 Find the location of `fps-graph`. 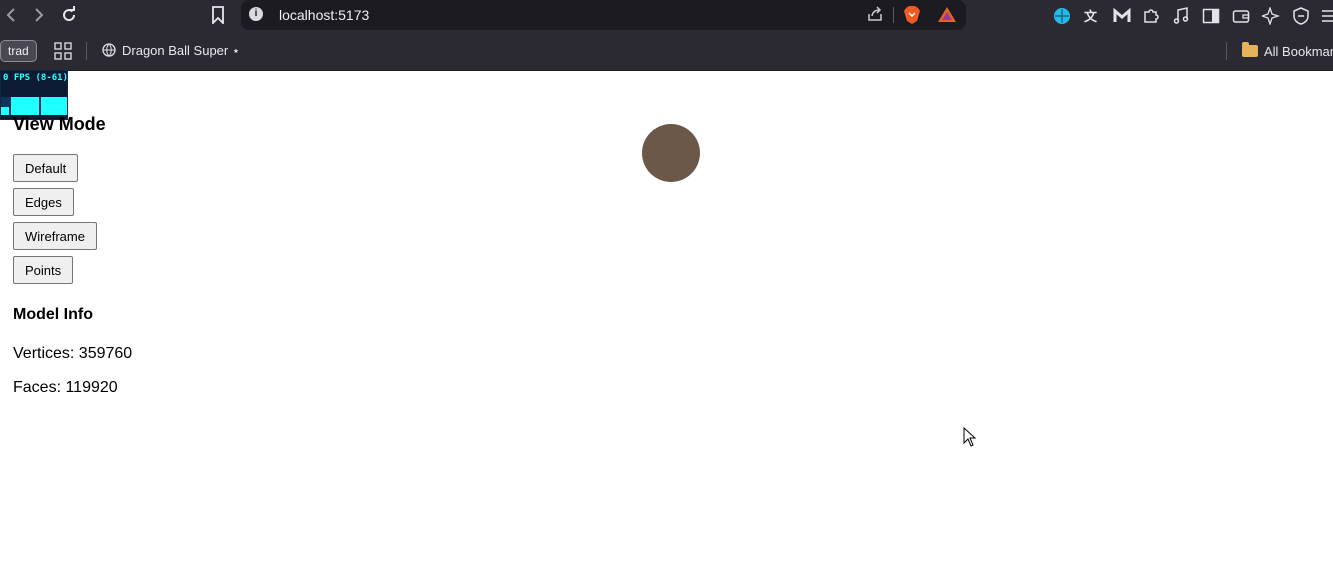

fps-graph is located at coordinates (34, 106).